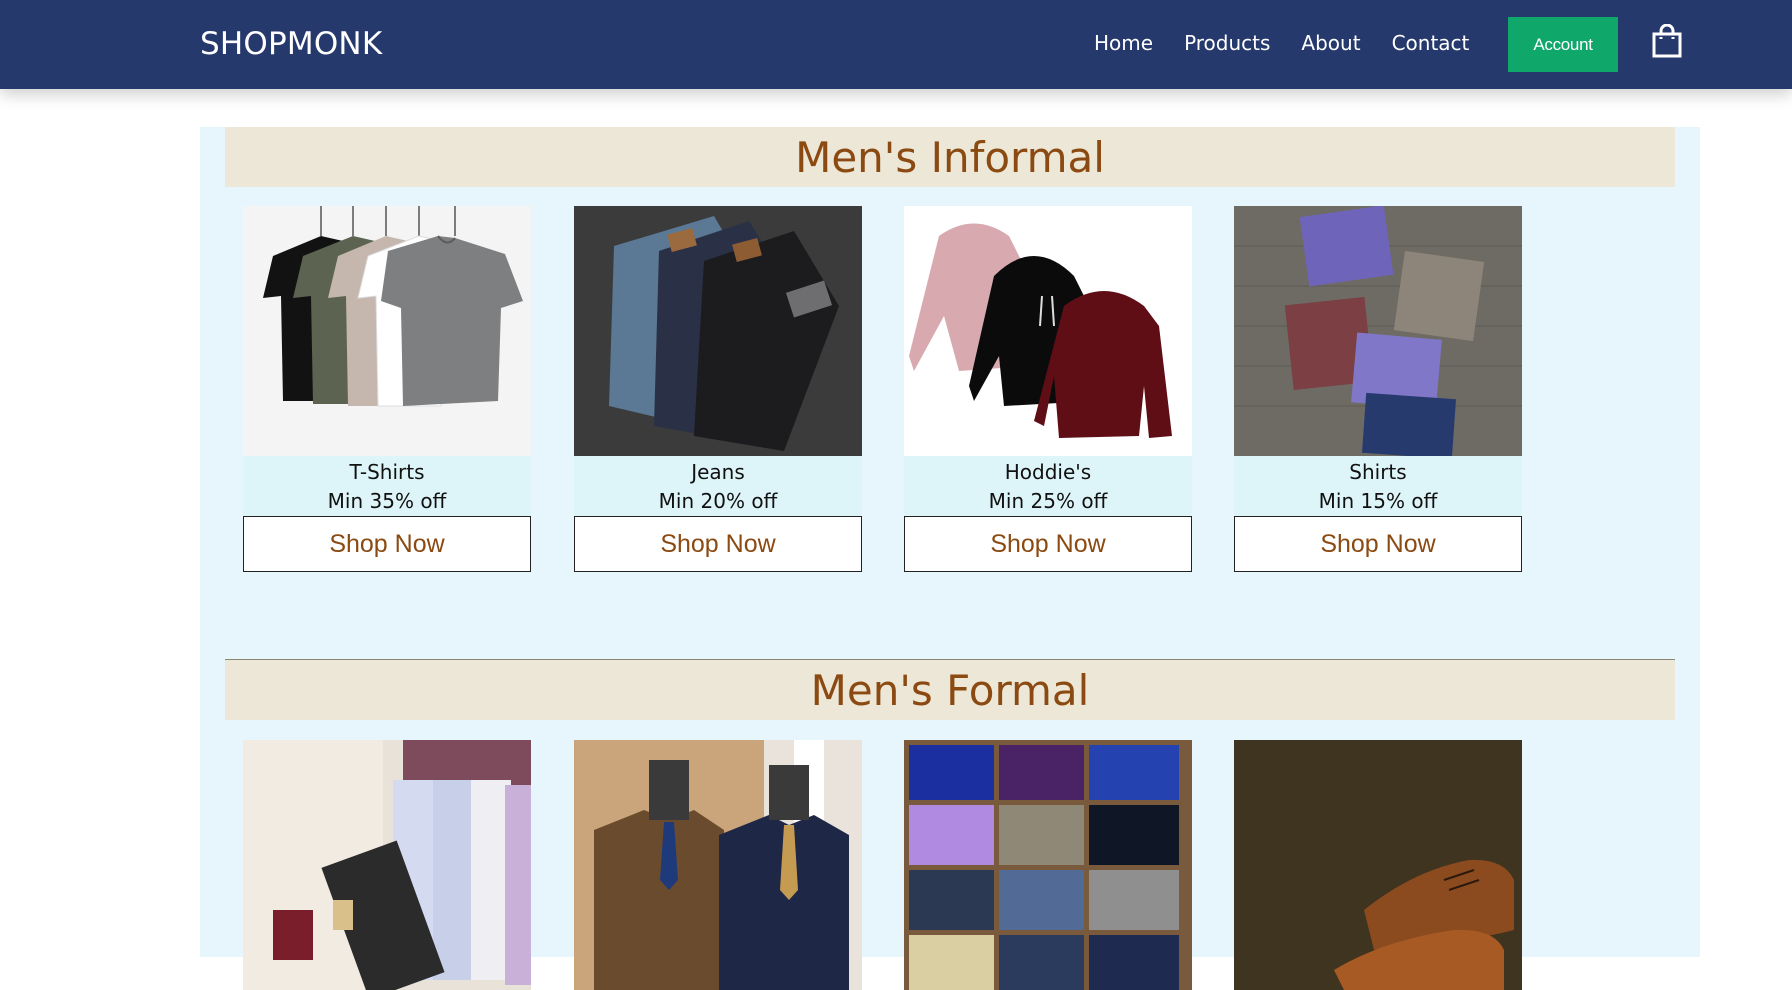 This screenshot has width=1792, height=990. I want to click on shop-now-button-shirts: Shop Now, so click(1378, 544).